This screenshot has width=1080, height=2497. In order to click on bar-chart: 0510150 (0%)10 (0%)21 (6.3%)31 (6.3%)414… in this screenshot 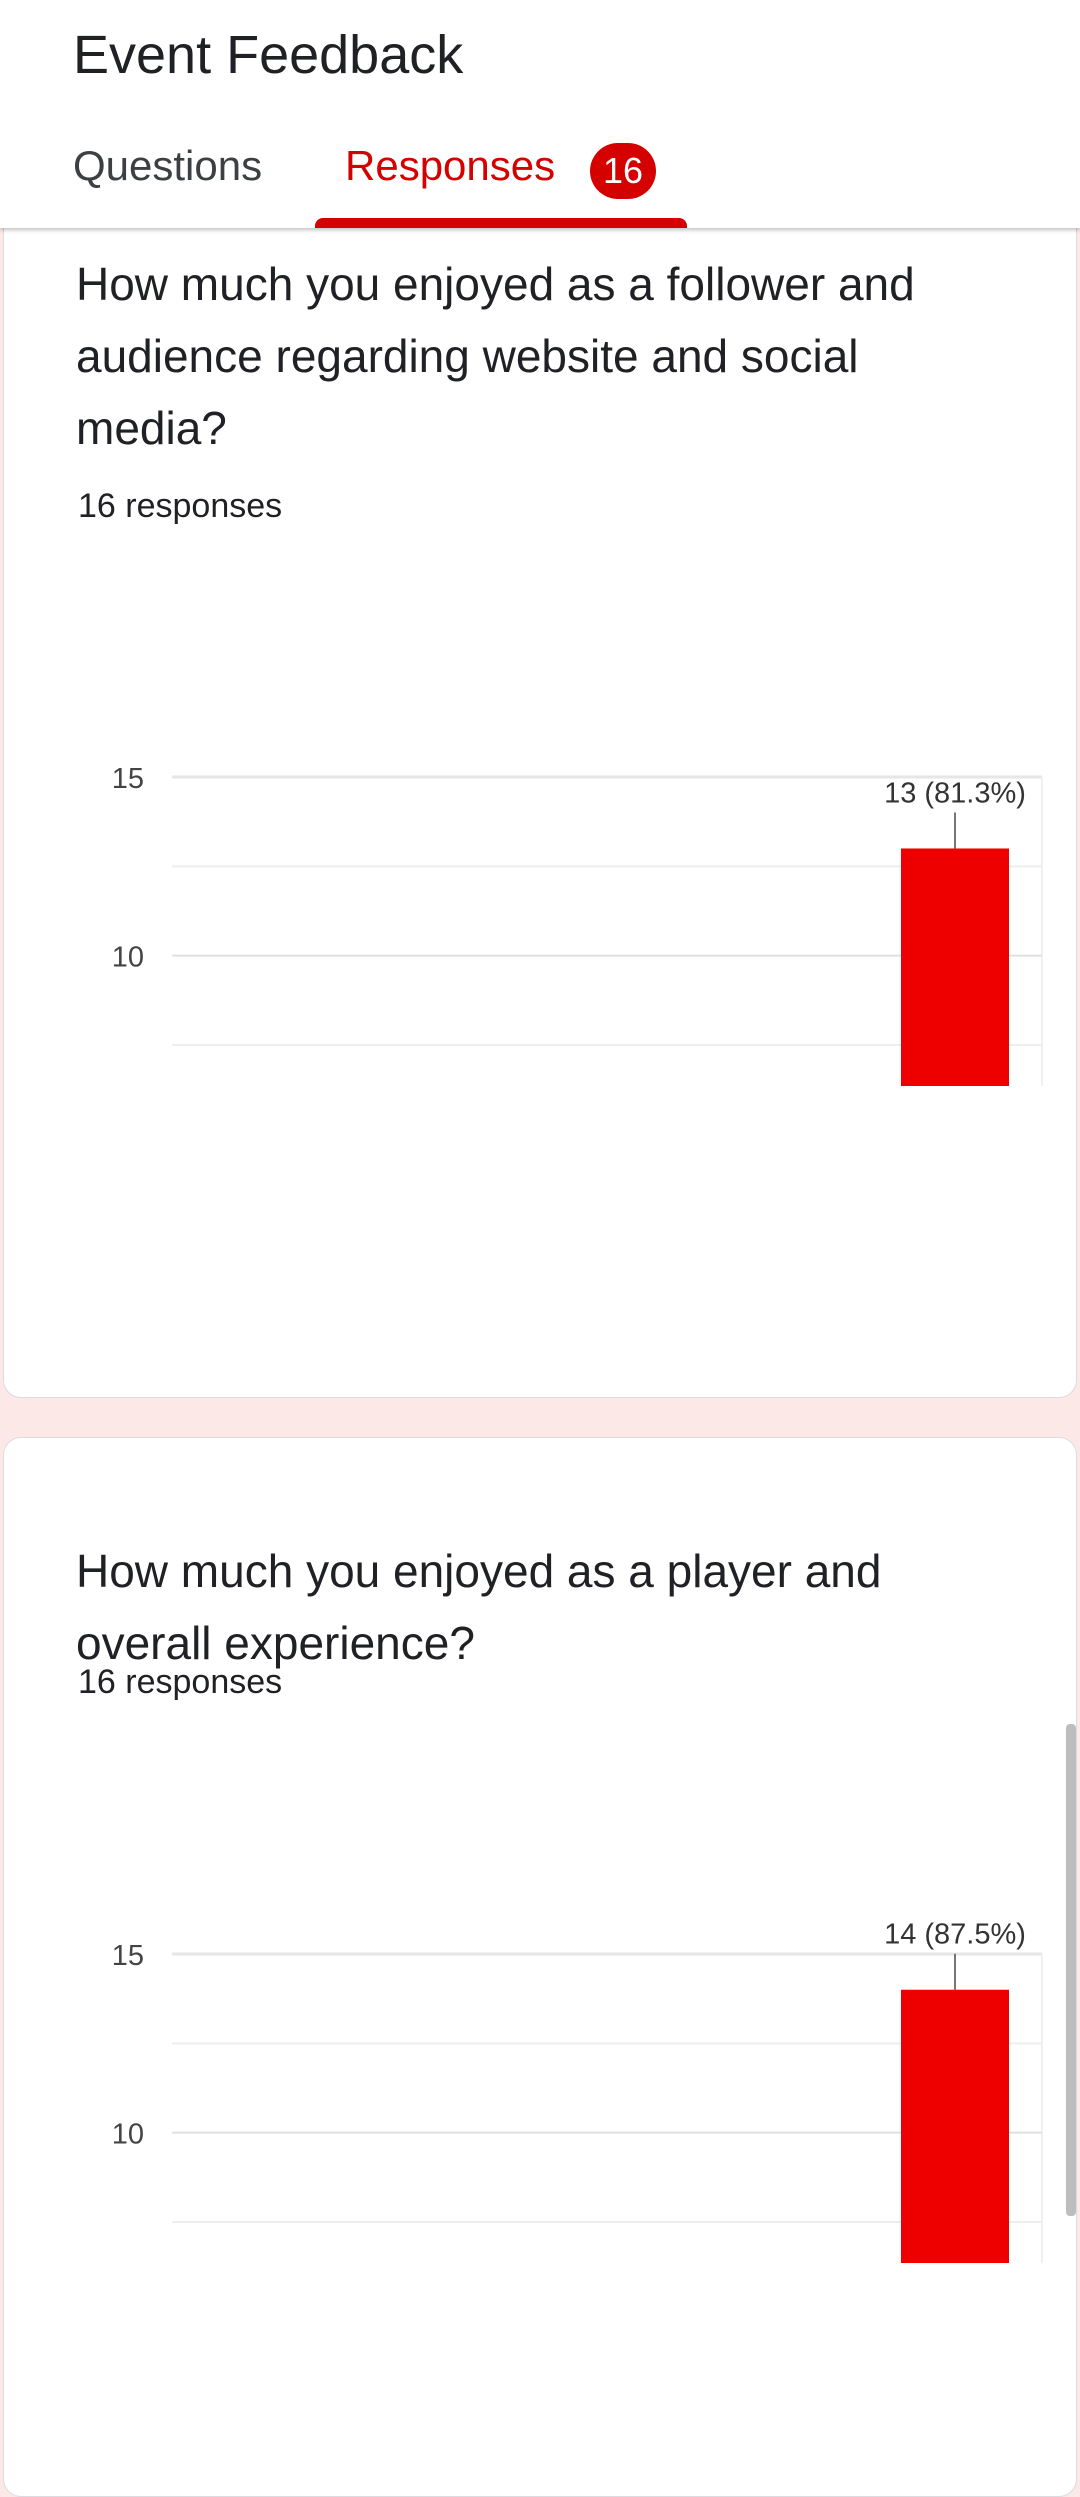, I will do `click(577, 2091)`.